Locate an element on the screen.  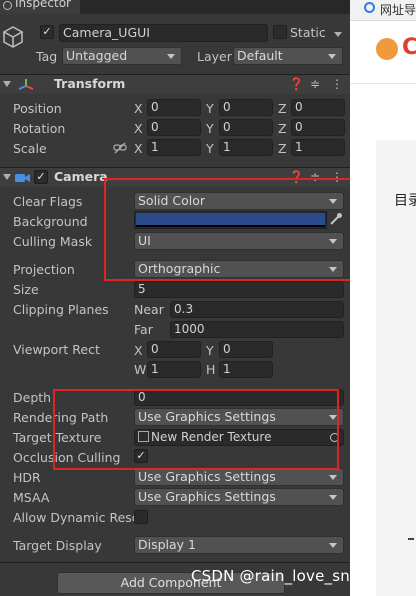
scale-x-label: X is located at coordinates (138, 148).